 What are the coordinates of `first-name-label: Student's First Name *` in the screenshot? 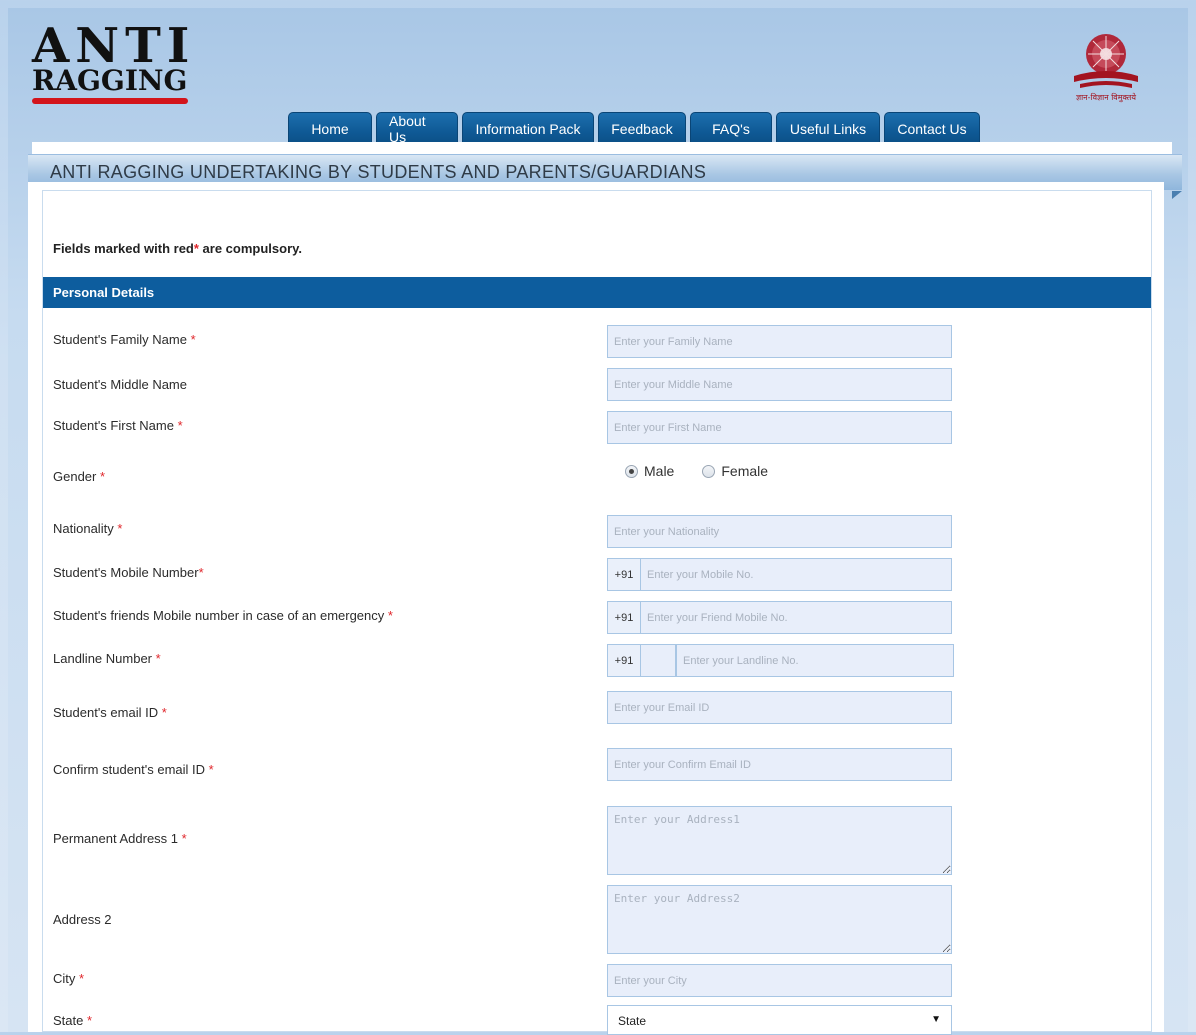 It's located at (118, 425).